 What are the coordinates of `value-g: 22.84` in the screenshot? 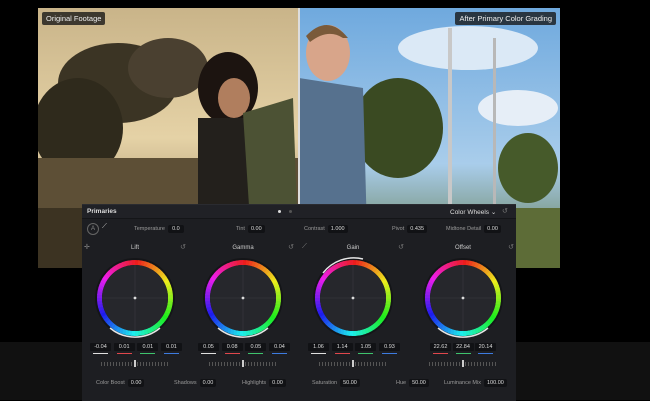 It's located at (463, 348).